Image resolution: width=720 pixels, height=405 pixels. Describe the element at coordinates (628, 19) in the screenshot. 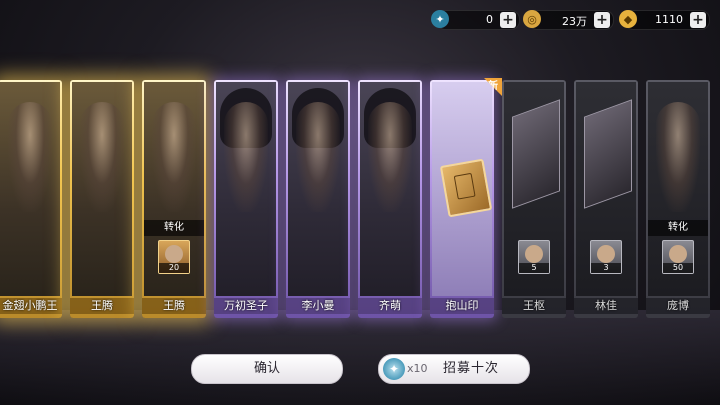

I see `gold-ingot-icon: ◆` at that location.